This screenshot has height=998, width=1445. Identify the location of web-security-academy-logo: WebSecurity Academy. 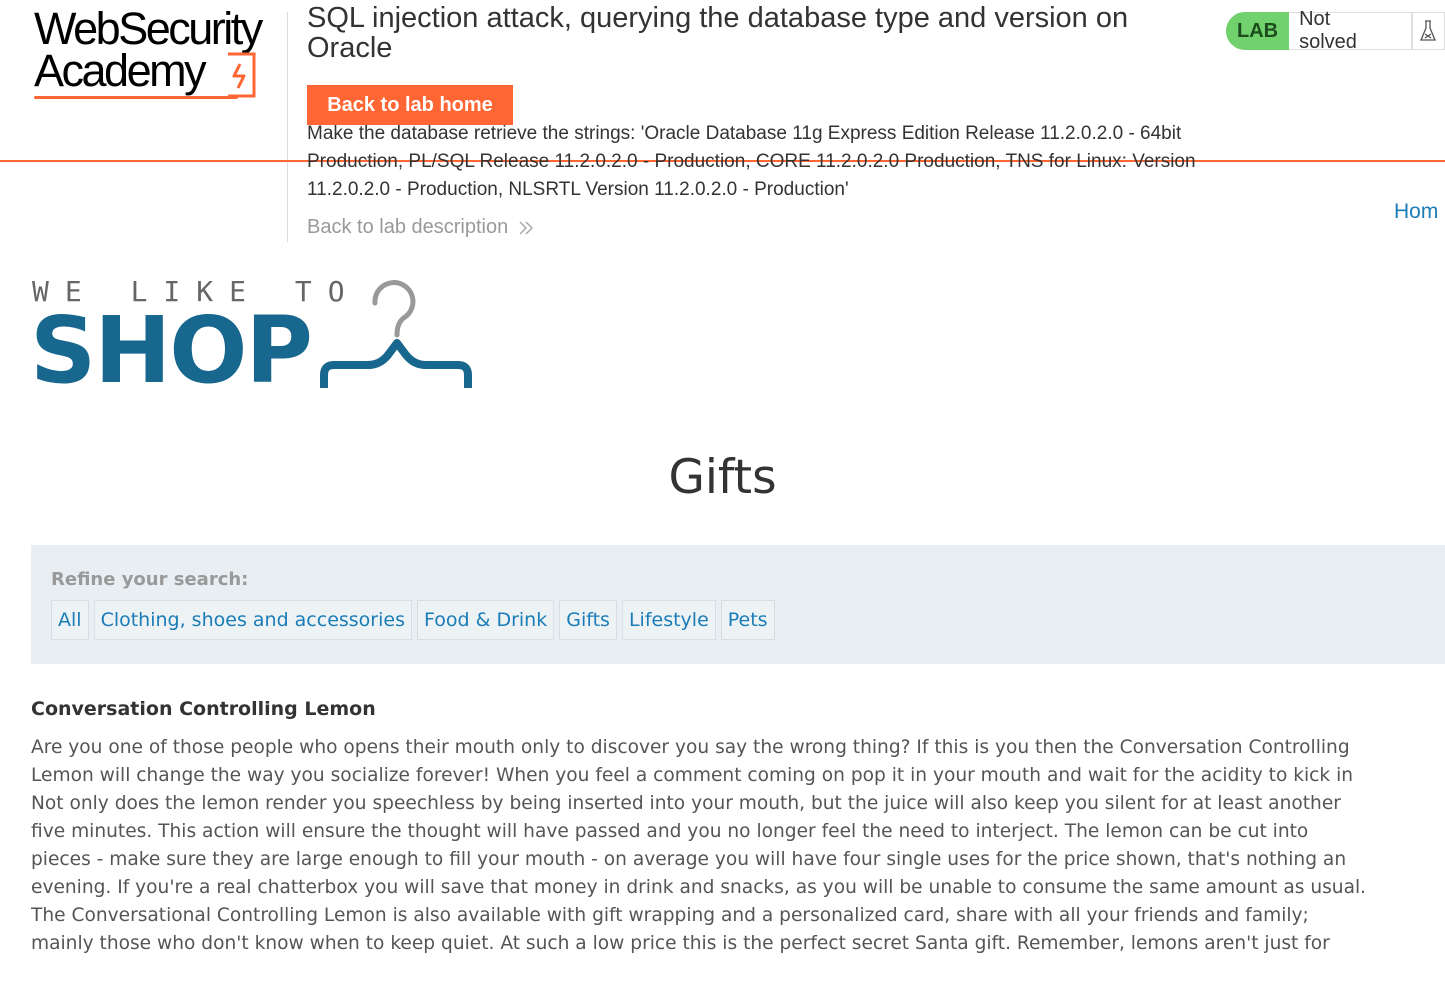
(159, 51).